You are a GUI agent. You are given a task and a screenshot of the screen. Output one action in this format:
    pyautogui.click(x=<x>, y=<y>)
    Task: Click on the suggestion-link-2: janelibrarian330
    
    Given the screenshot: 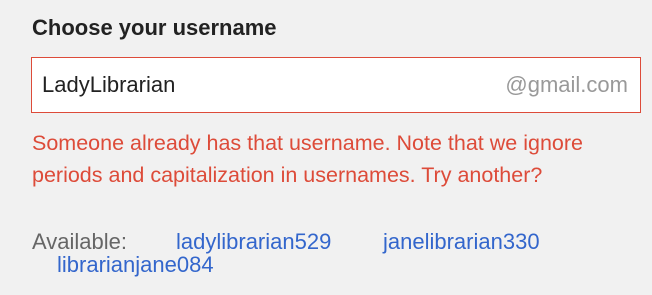 What is the action you would take?
    pyautogui.click(x=461, y=242)
    